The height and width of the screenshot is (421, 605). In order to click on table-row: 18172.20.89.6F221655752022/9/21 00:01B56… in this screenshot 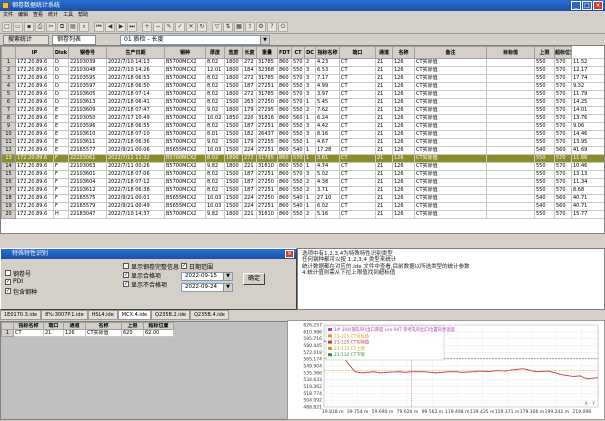, I will do `click(303, 199)`.